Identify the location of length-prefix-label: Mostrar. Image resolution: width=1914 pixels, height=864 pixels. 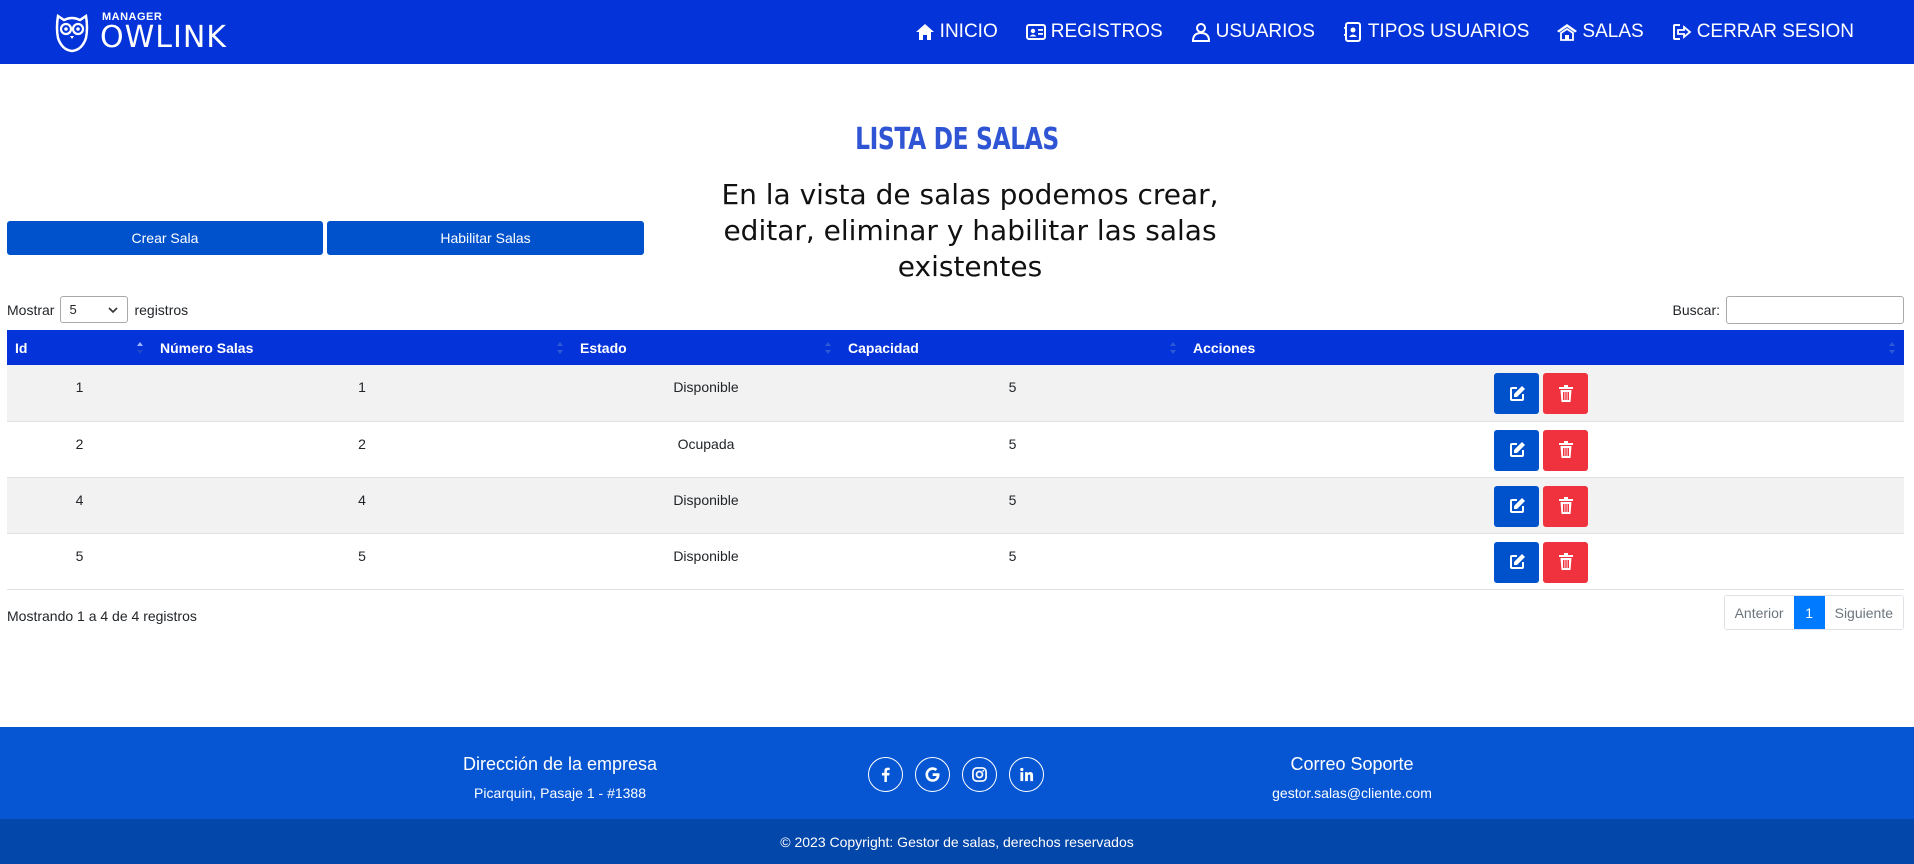
(31, 309).